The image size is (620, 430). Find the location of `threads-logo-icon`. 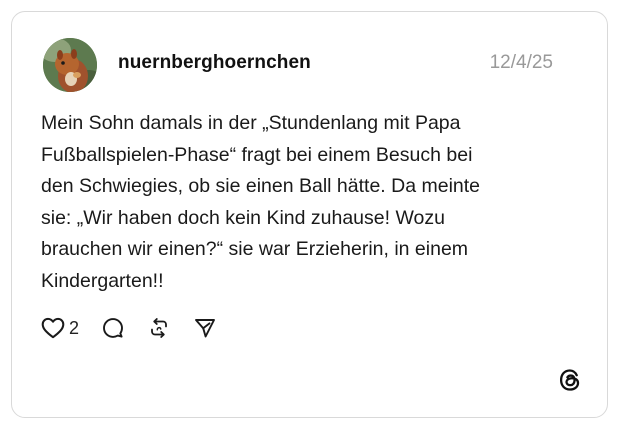

threads-logo-icon is located at coordinates (570, 380).